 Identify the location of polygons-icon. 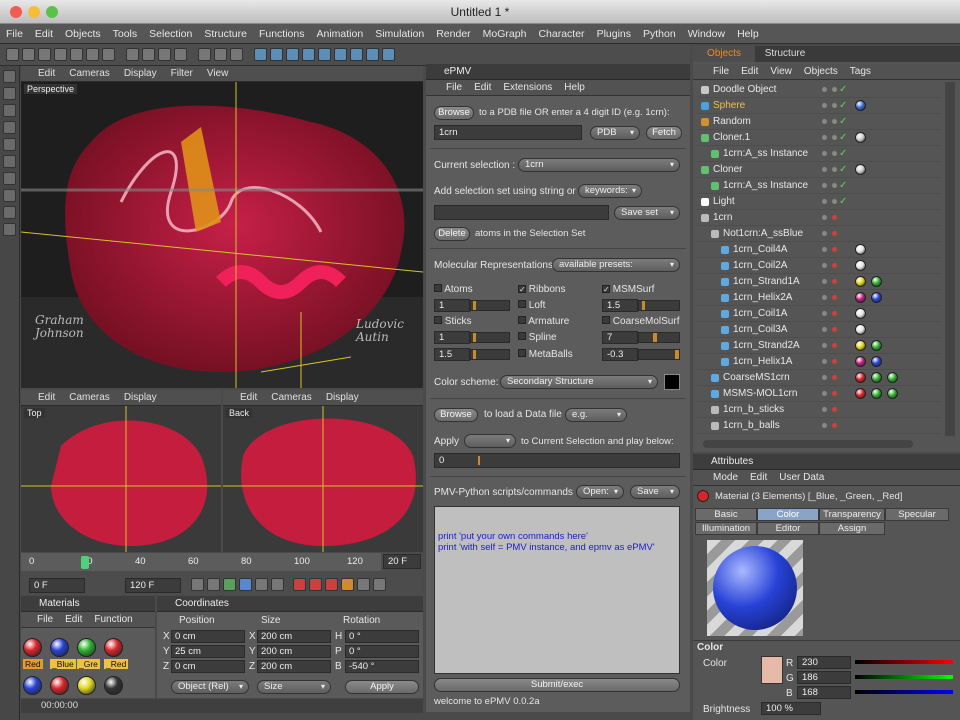
(9, 178).